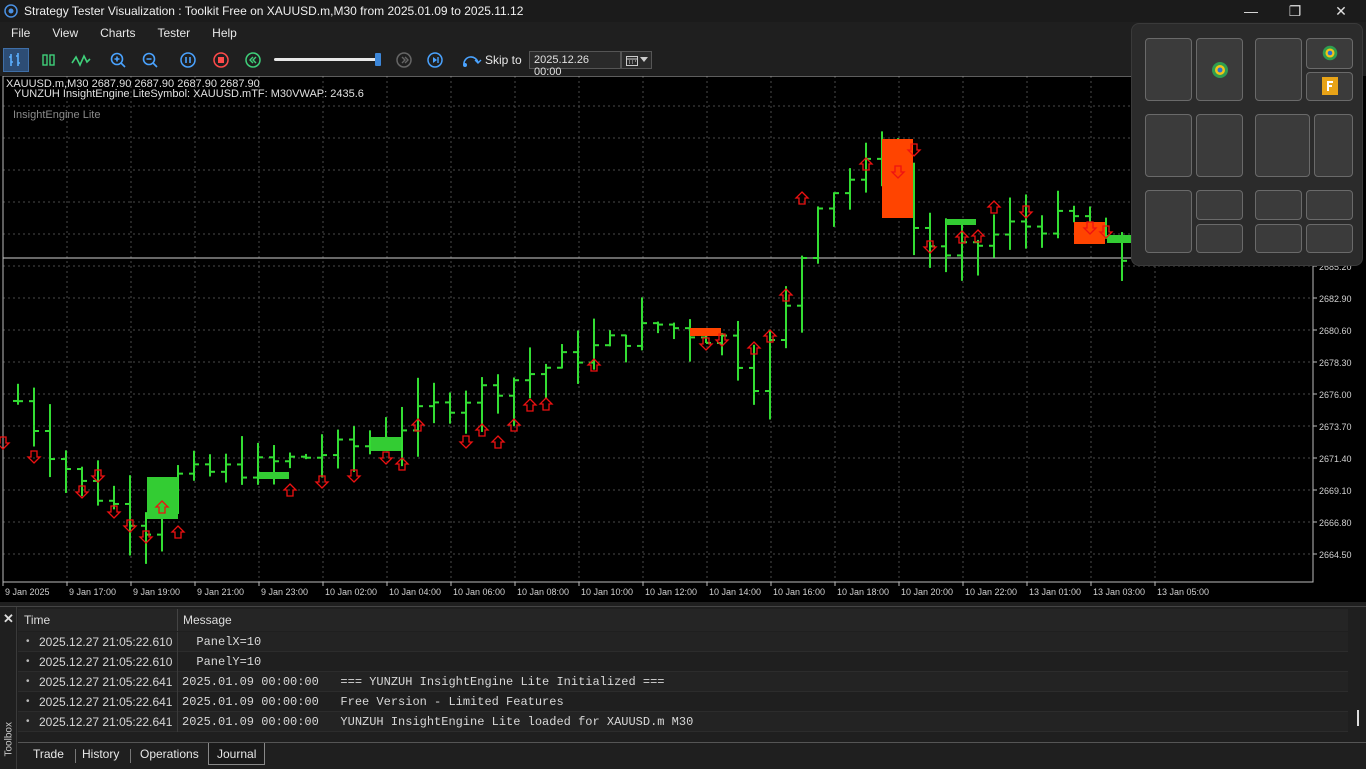 Image resolution: width=1366 pixels, height=769 pixels. I want to click on maximize-button: ❐, so click(1295, 11).